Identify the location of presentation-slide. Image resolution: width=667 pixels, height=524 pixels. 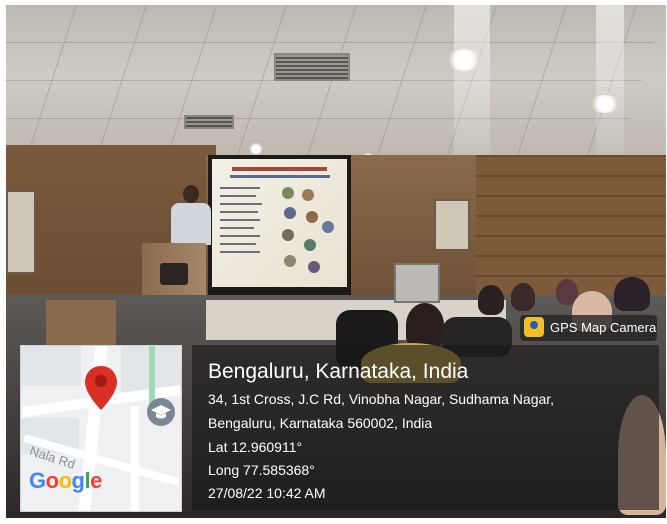
(279, 223).